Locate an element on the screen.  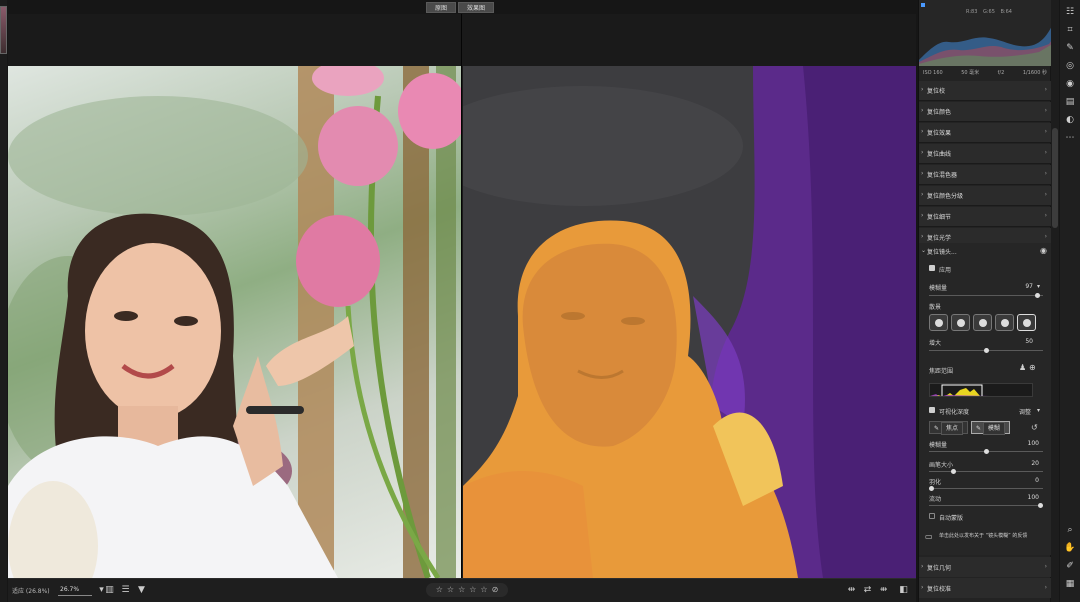
section-color-grading: › 复位颜色分级 › is located at coordinates (985, 196).